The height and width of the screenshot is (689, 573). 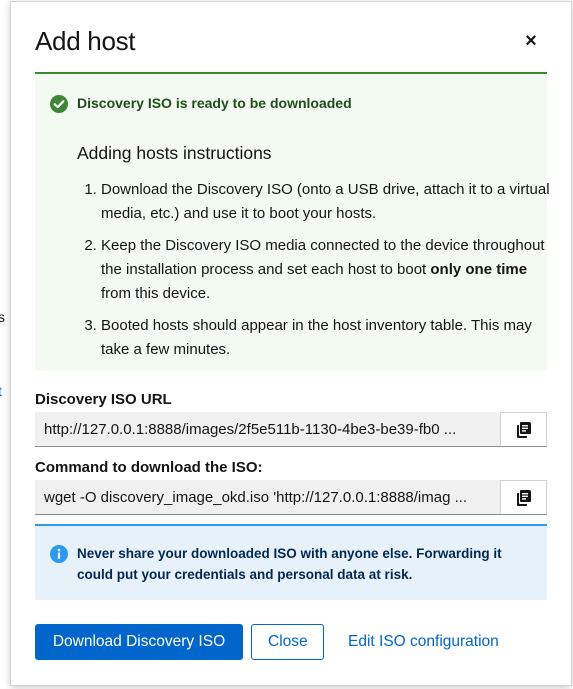 I want to click on check-circle-icon, so click(x=59, y=104).